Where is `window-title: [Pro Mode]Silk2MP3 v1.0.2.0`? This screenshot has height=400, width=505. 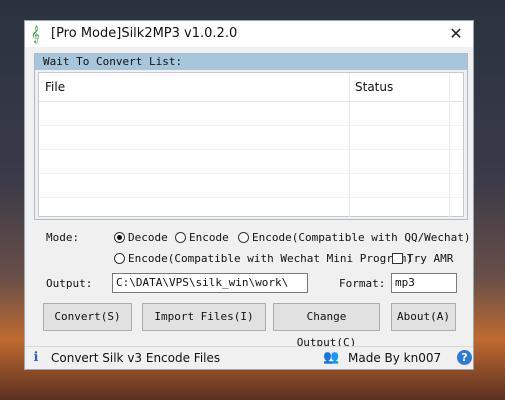 window-title: [Pro Mode]Silk2MP3 v1.0.2.0 is located at coordinates (144, 33).